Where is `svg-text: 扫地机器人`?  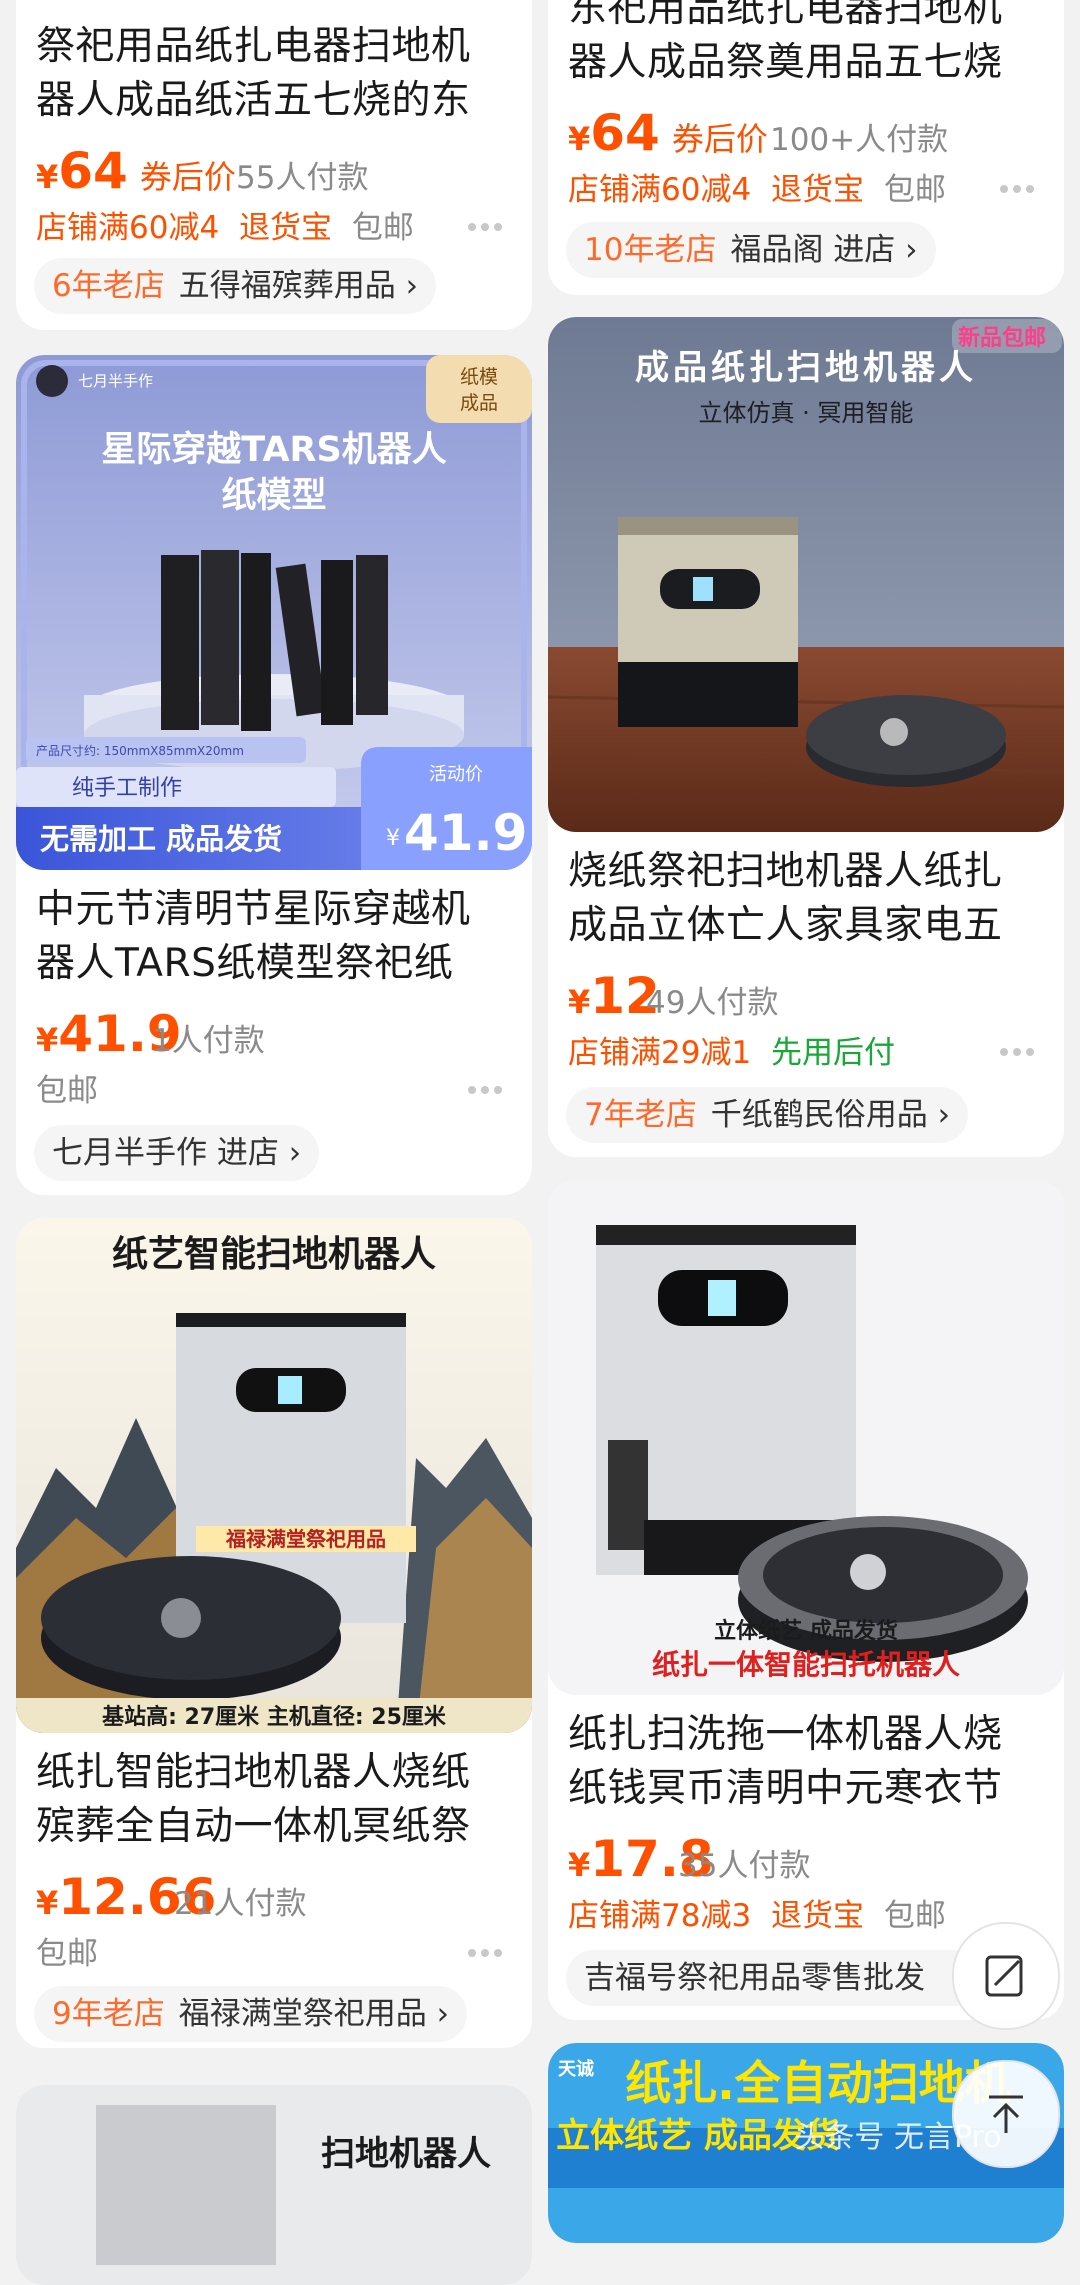 svg-text: 扫地机器人 is located at coordinates (406, 2154).